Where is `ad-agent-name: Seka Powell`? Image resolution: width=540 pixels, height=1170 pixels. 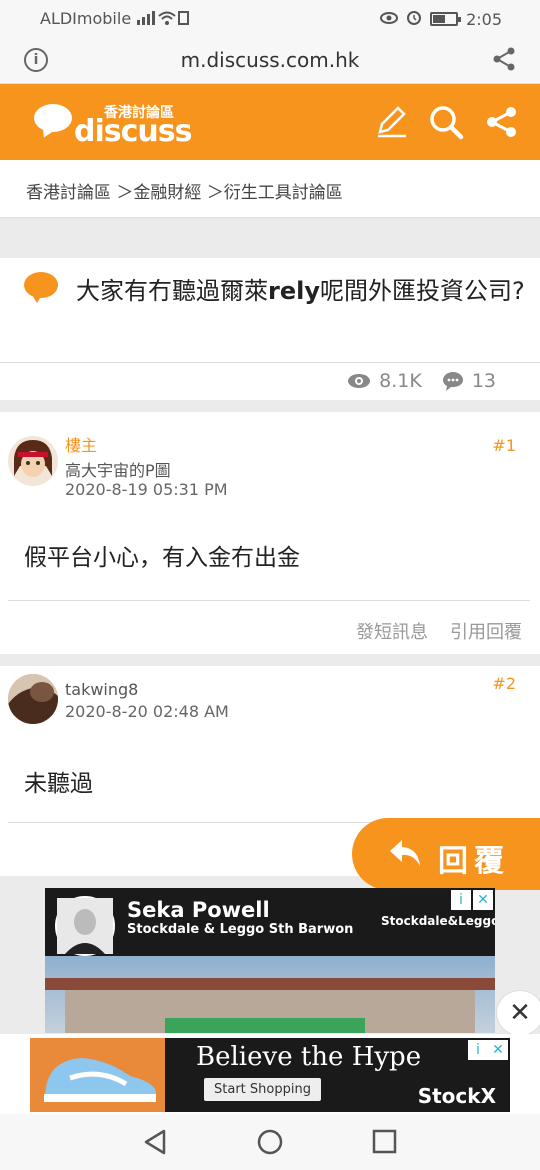 ad-agent-name: Seka Powell is located at coordinates (198, 910).